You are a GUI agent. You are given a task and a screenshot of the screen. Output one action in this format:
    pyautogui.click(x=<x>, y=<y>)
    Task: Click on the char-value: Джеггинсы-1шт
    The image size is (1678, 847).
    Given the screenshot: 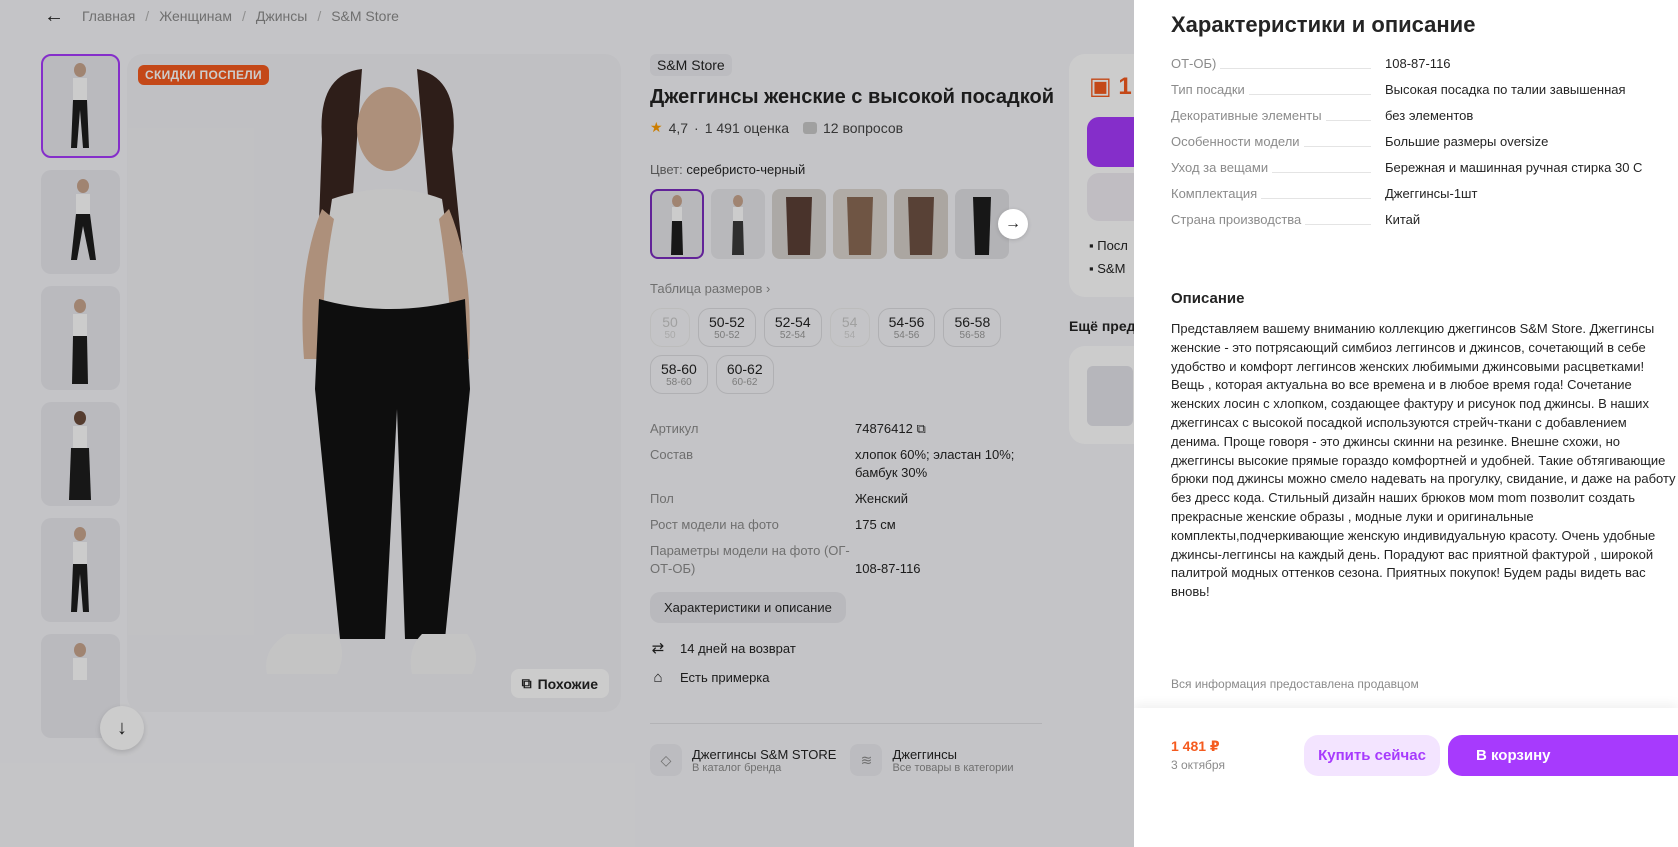 What is the action you would take?
    pyautogui.click(x=1431, y=193)
    